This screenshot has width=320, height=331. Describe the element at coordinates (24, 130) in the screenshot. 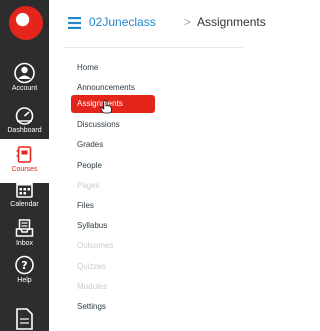

I see `global-nav-dashboard-label: Dashboard` at that location.